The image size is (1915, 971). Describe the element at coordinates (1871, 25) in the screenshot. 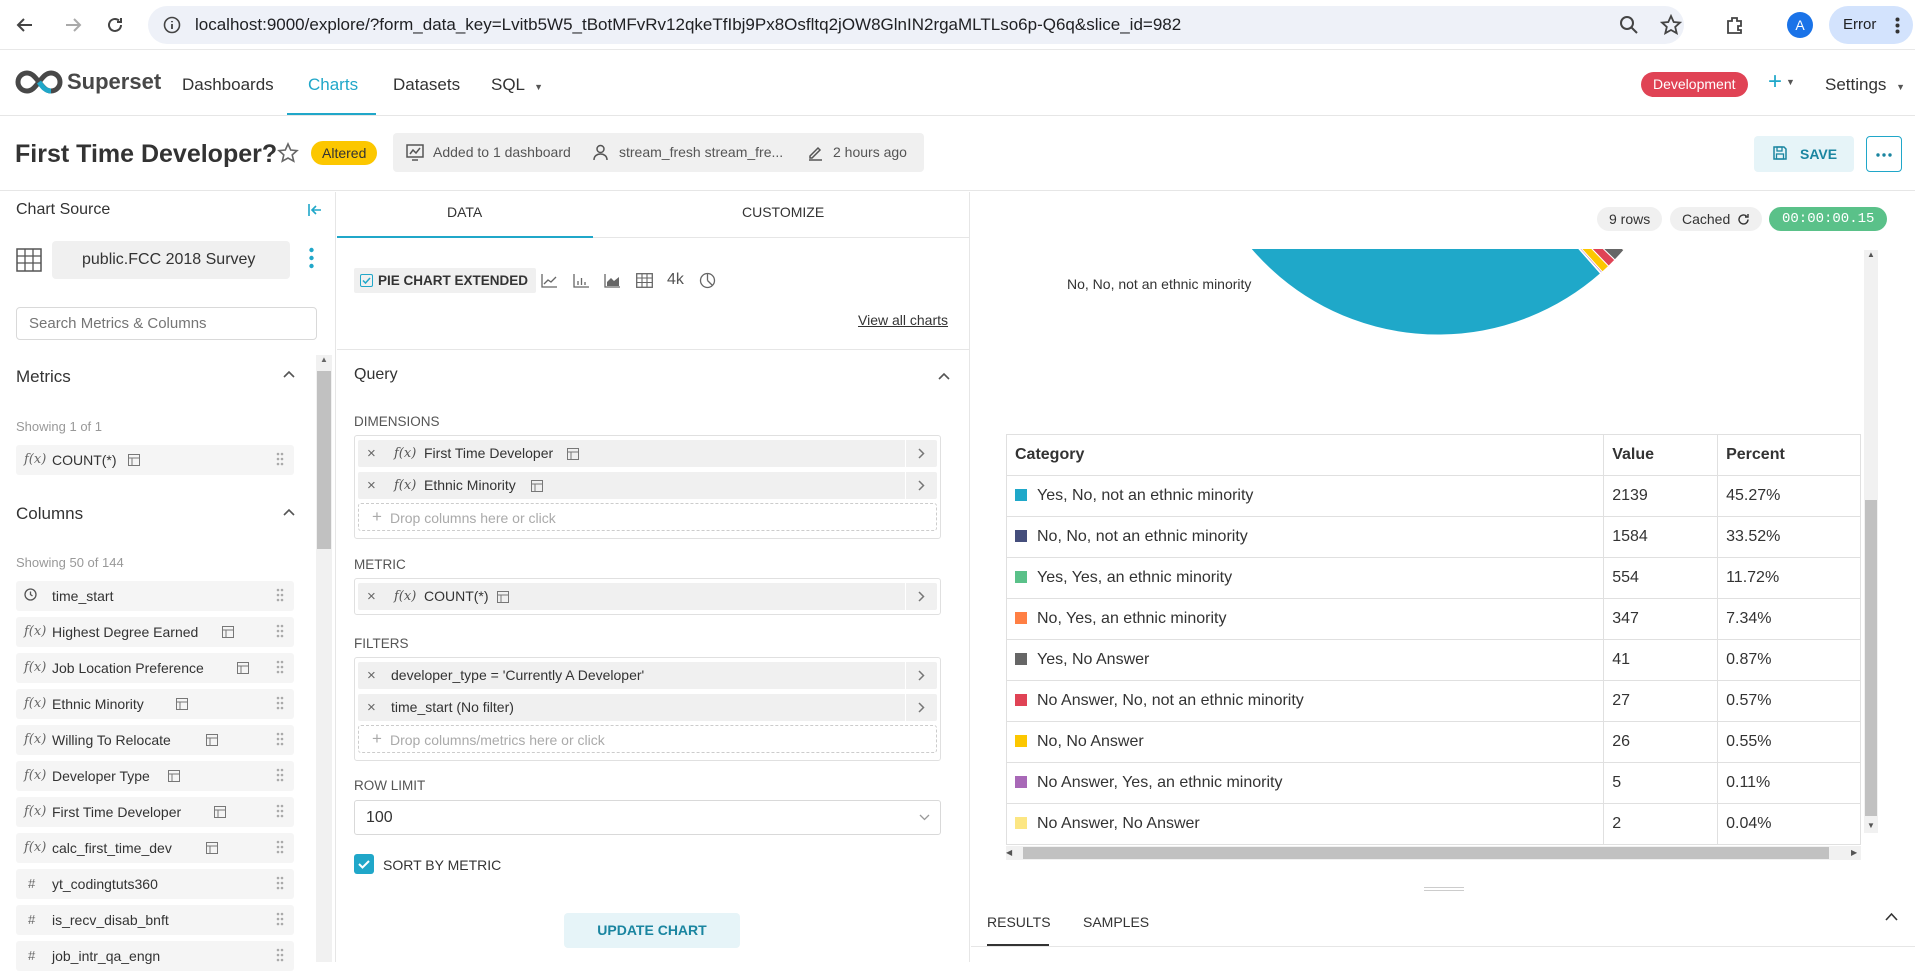

I see `browser-error-button: Error` at that location.